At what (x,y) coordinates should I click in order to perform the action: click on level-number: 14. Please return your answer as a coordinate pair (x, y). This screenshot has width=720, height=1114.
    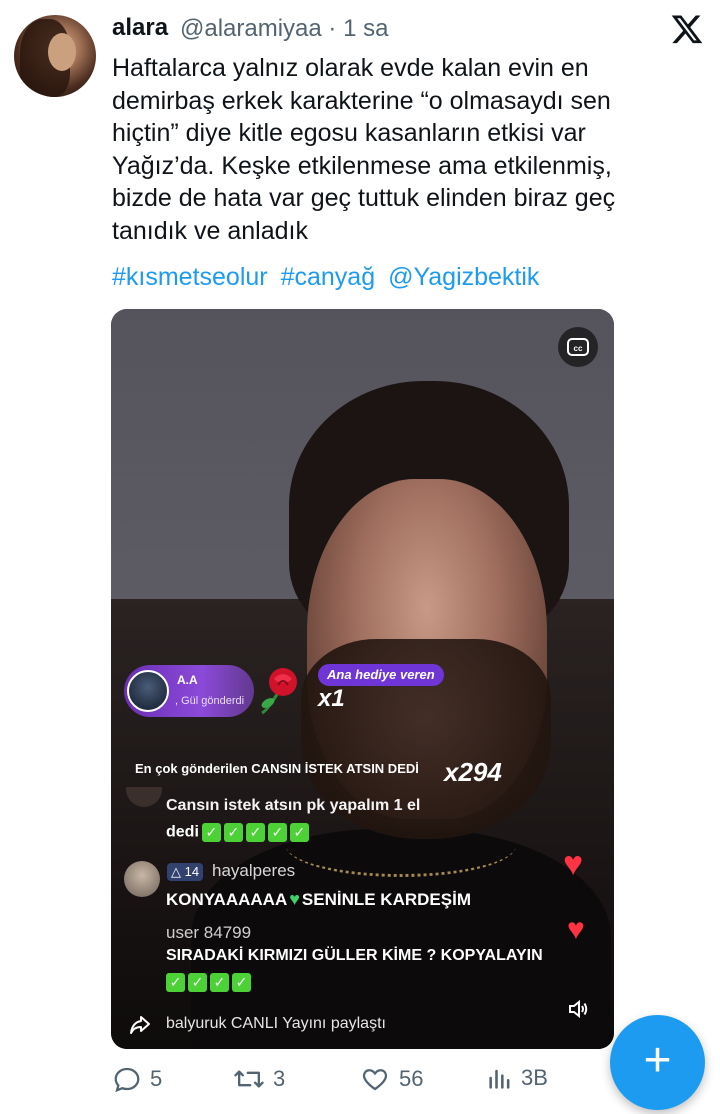
    Looking at the image, I should click on (192, 871).